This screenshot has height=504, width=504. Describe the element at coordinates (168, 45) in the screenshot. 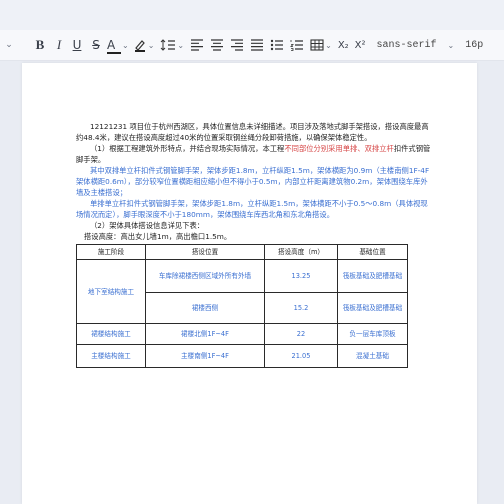

I see `line-height-icon` at that location.